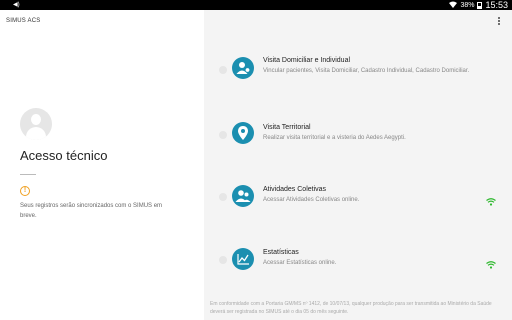 The width and height of the screenshot is (512, 320). What do you see at coordinates (28, 174) in the screenshot?
I see `divider` at bounding box center [28, 174].